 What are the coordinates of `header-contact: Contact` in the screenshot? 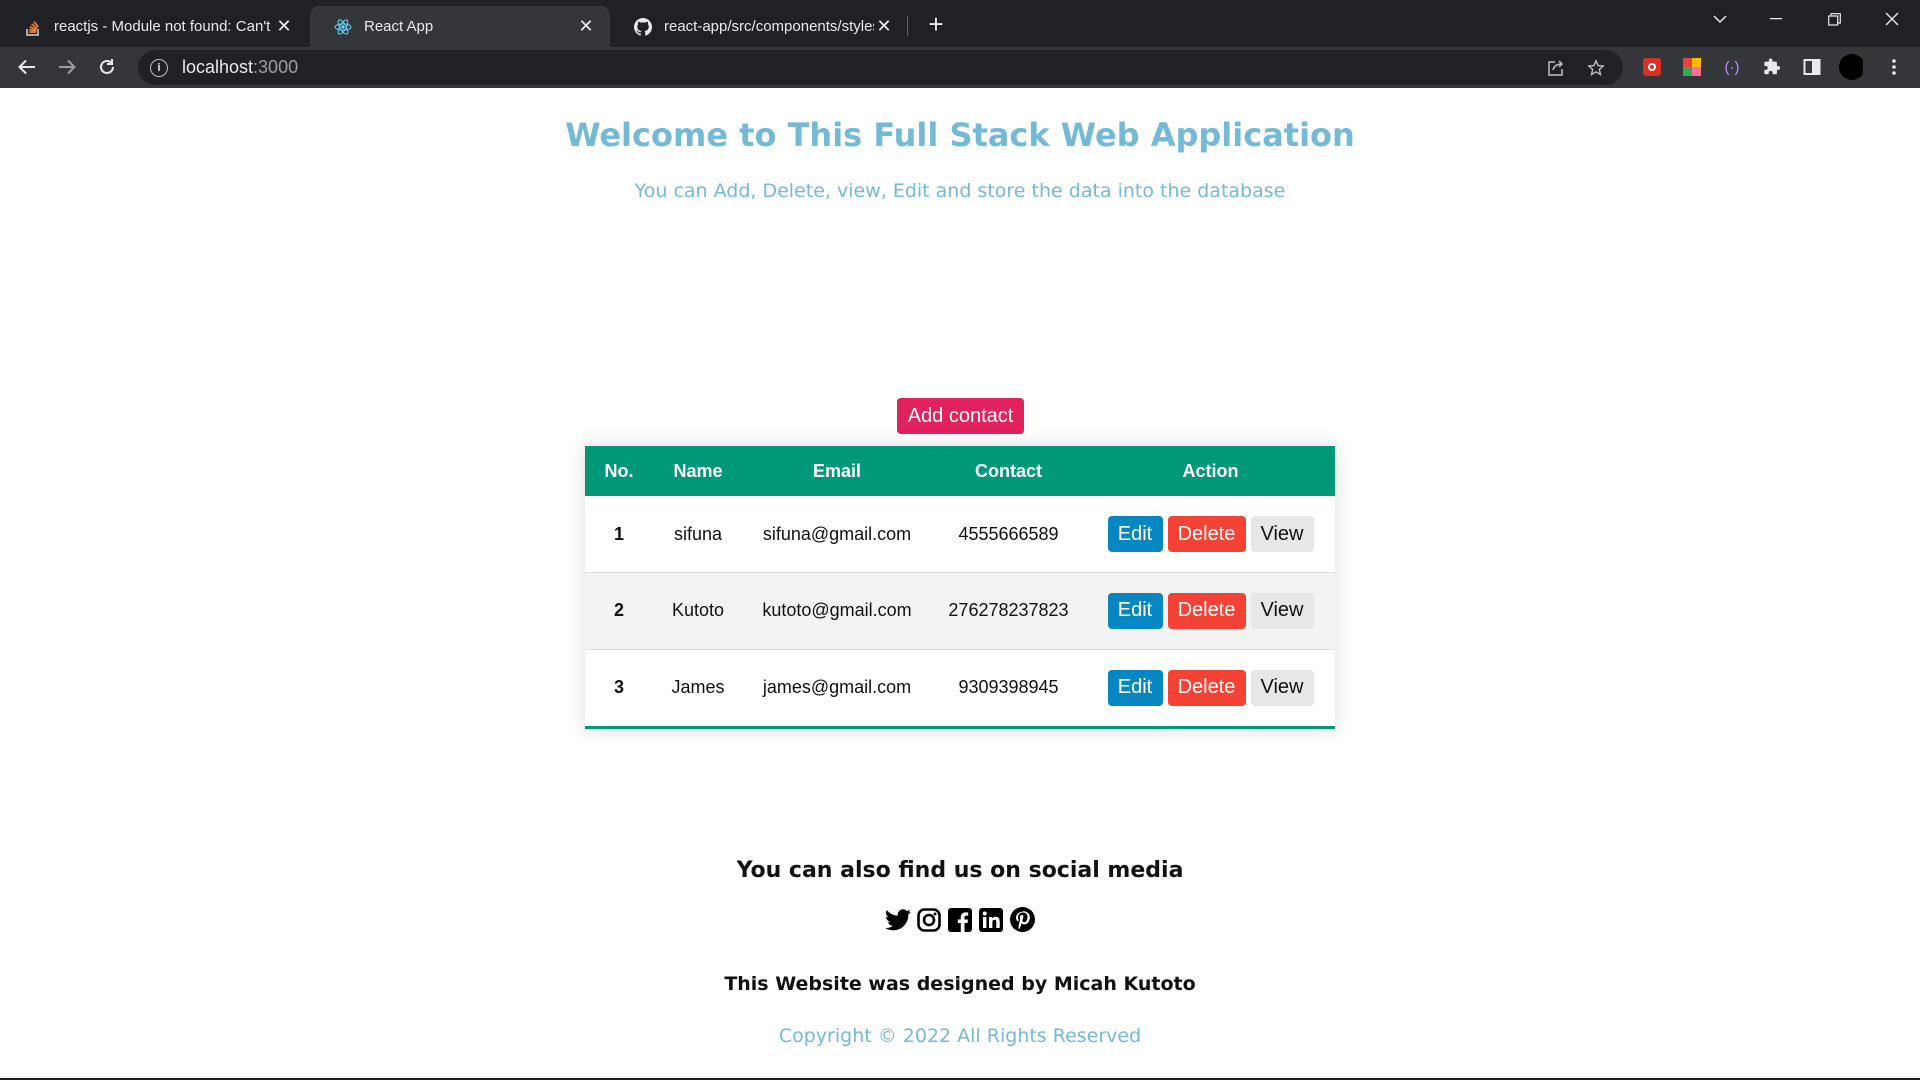 It's located at (1008, 470).